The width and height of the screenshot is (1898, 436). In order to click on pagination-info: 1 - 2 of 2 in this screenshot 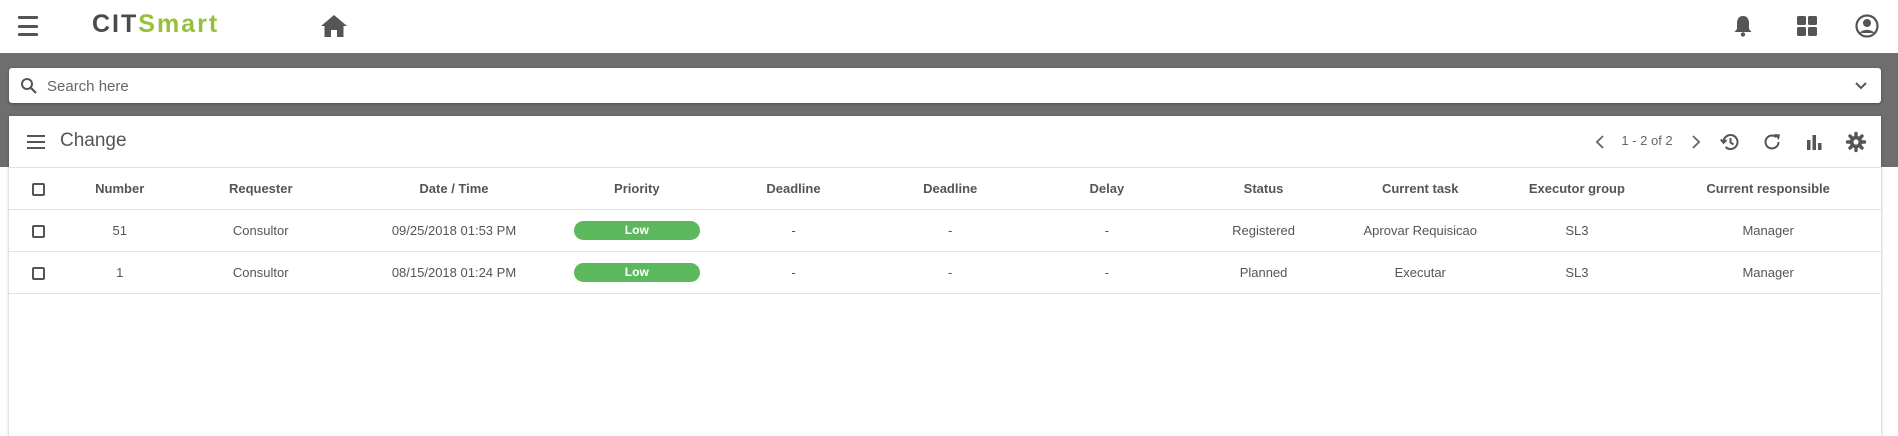, I will do `click(1647, 140)`.